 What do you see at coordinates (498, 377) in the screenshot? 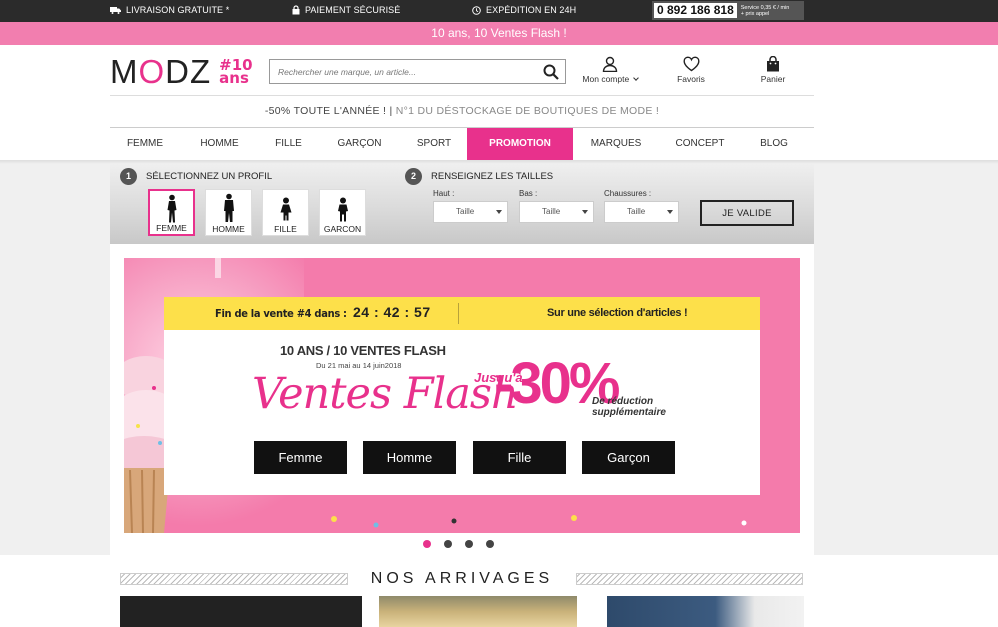
I see `discount-upto: Jusqu'à` at bounding box center [498, 377].